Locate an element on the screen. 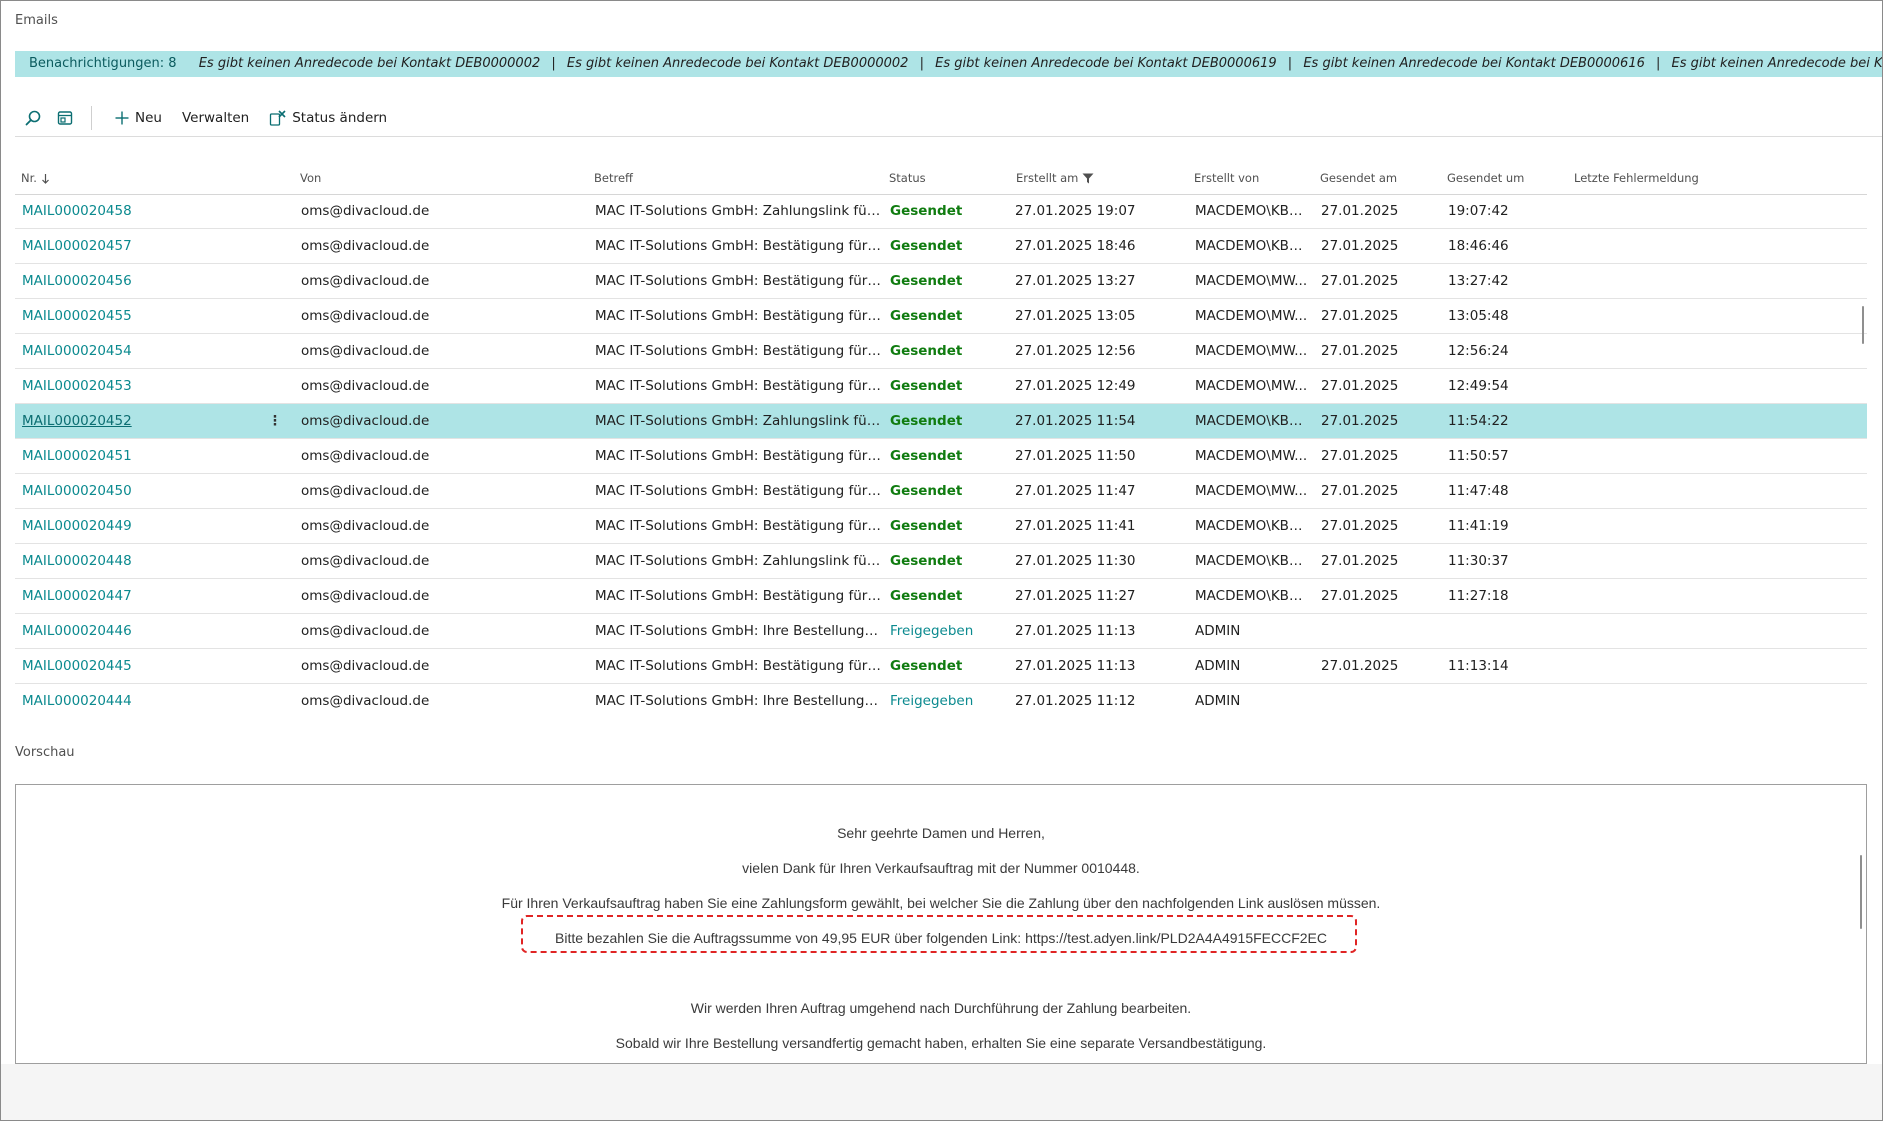 The image size is (1885, 1131). email-number-link: MAIL000020450 is located at coordinates (132, 491).